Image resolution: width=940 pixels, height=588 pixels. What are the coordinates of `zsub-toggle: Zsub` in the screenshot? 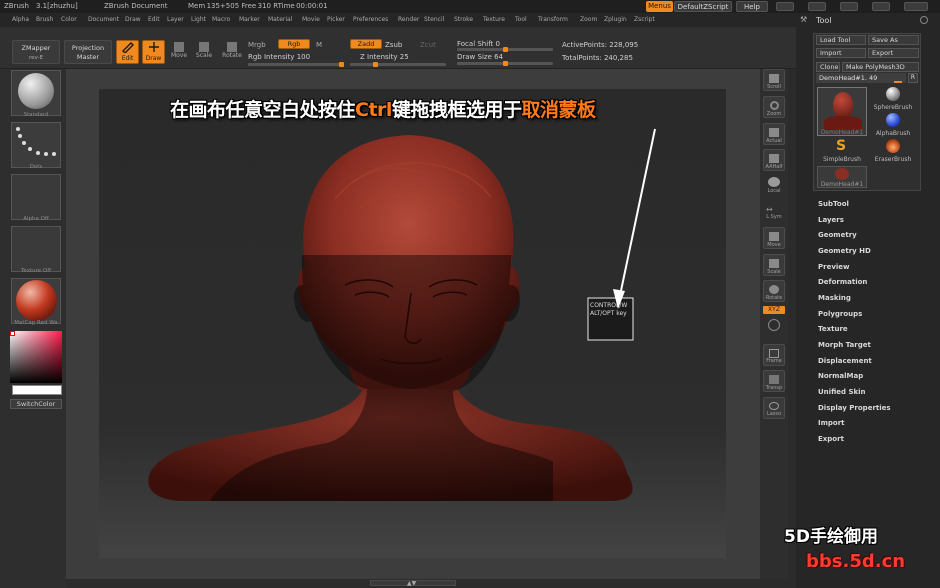 It's located at (393, 45).